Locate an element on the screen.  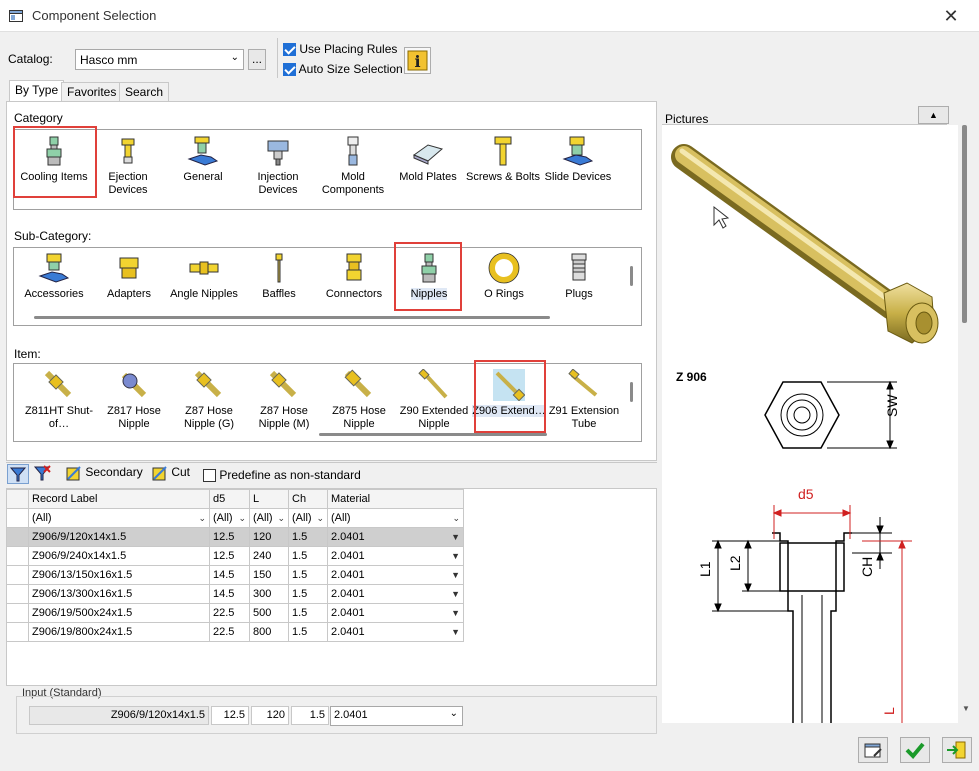
exit-button is located at coordinates (957, 750).